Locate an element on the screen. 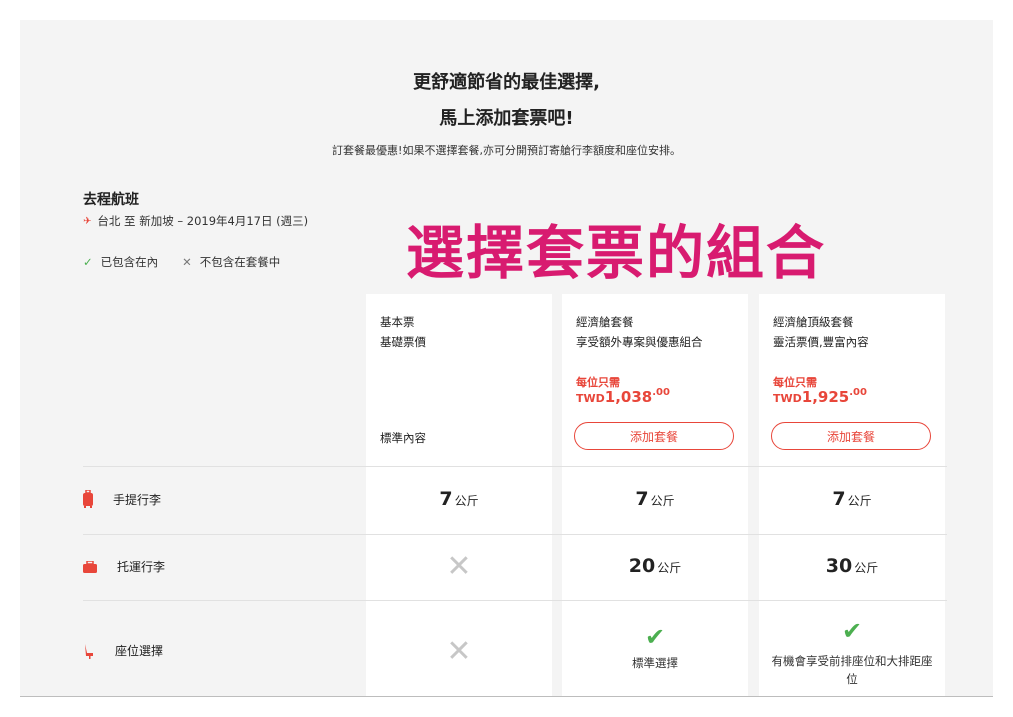  check-icon: ✓ is located at coordinates (88, 262).